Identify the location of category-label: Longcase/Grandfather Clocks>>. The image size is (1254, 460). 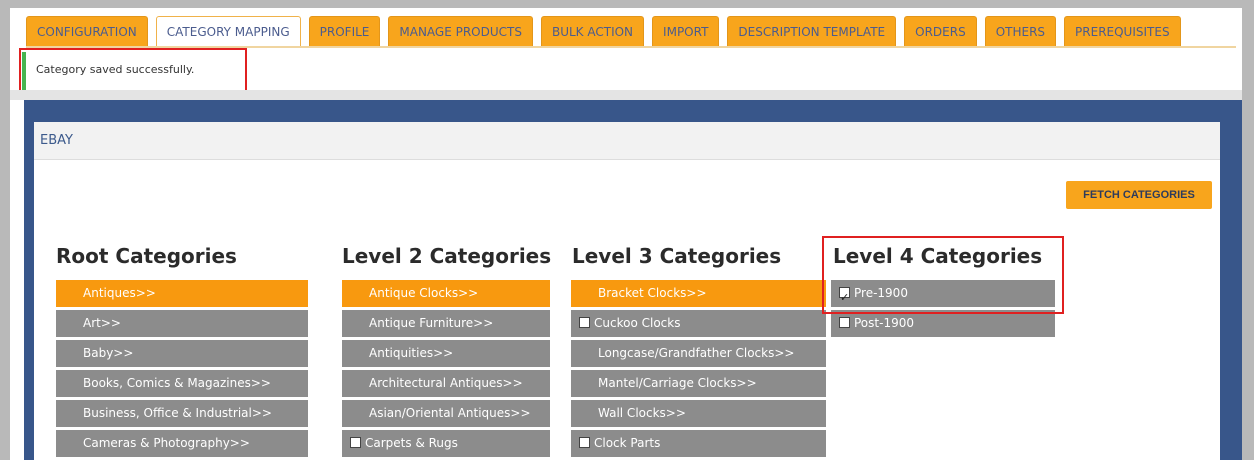
(696, 353).